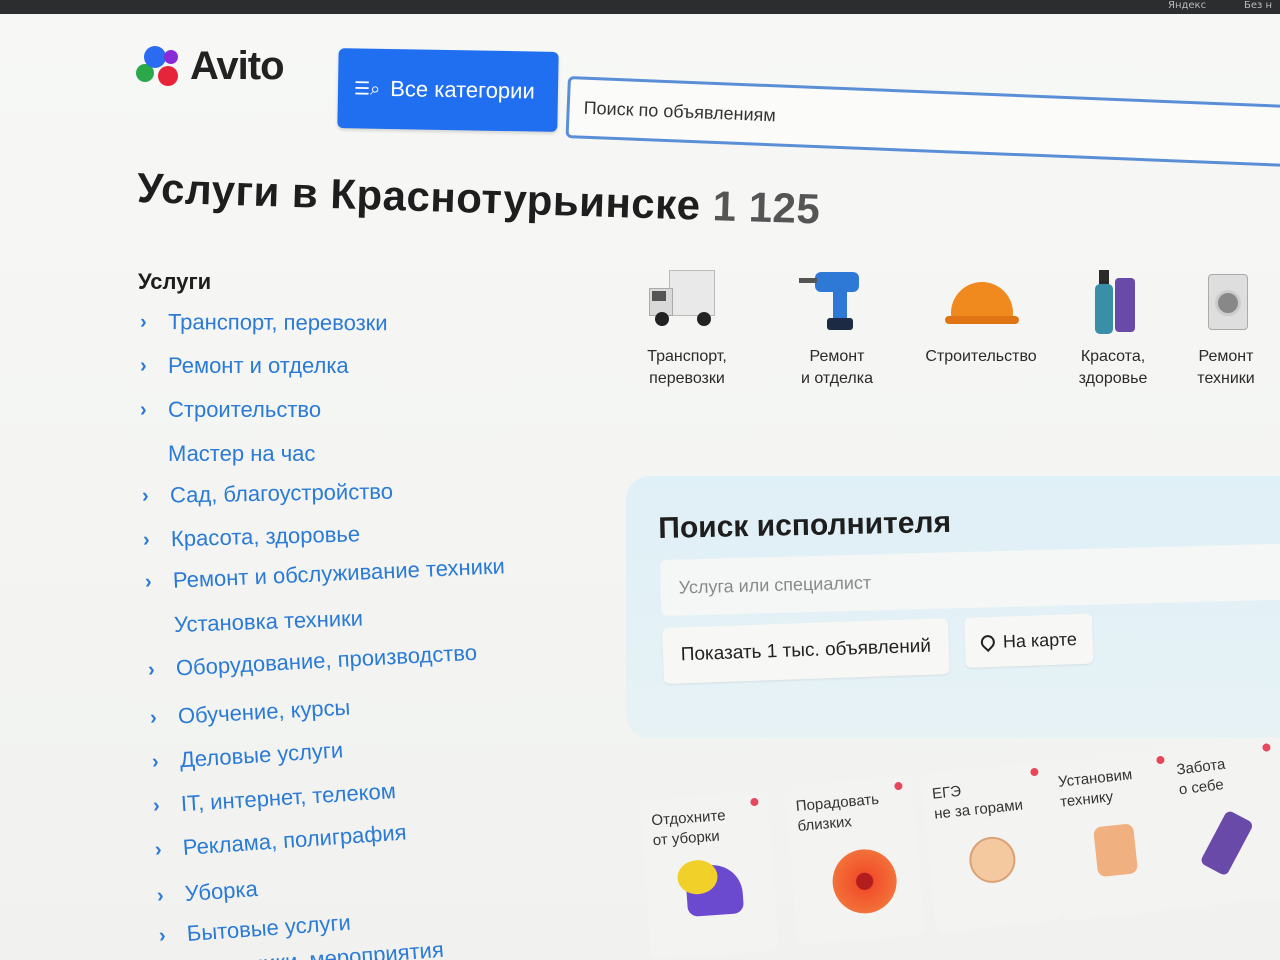  I want to click on sidebar-item-it: › IT, интернет, телеком, so click(274, 798).